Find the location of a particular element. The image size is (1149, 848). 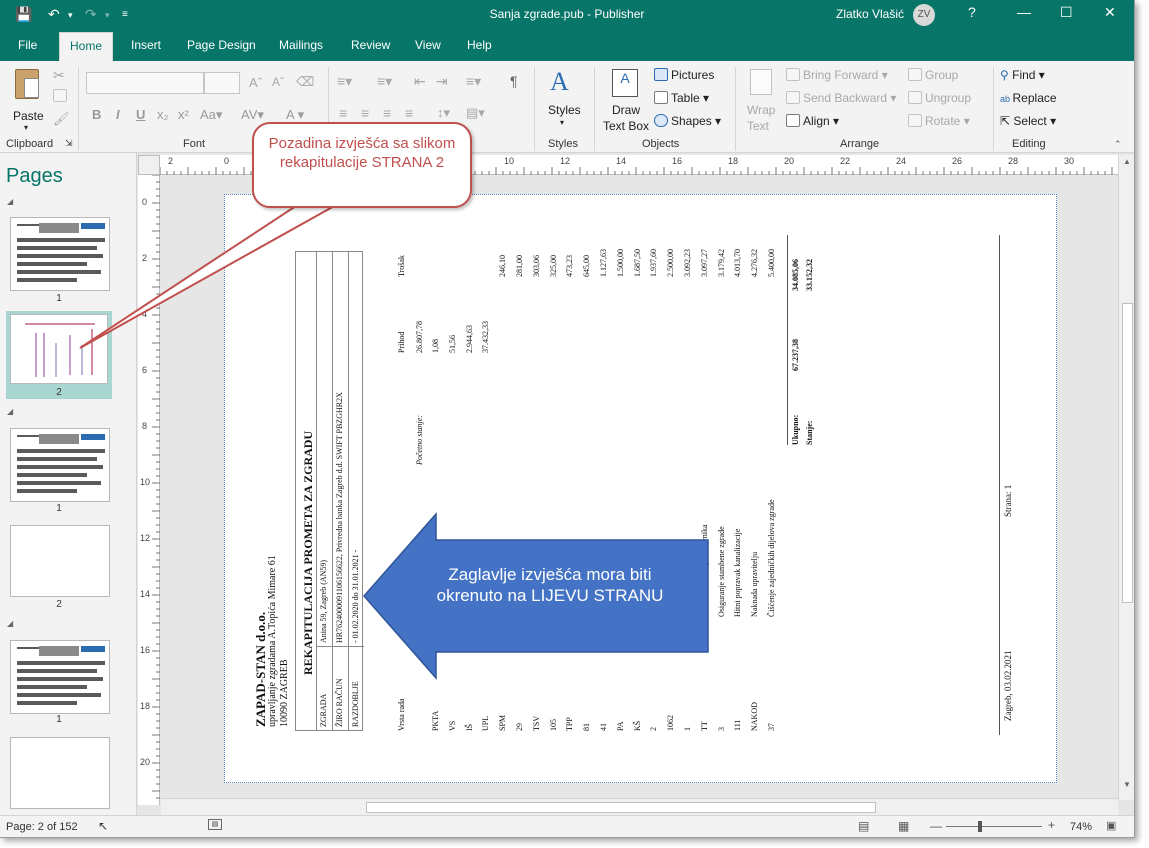

align-right-icon: ≡ is located at coordinates (387, 113).